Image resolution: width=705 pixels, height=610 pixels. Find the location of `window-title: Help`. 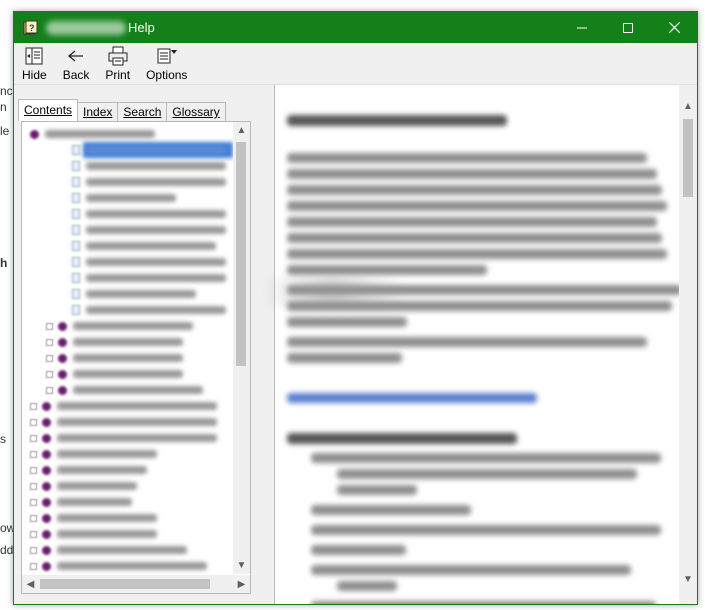

window-title: Help is located at coordinates (141, 27).